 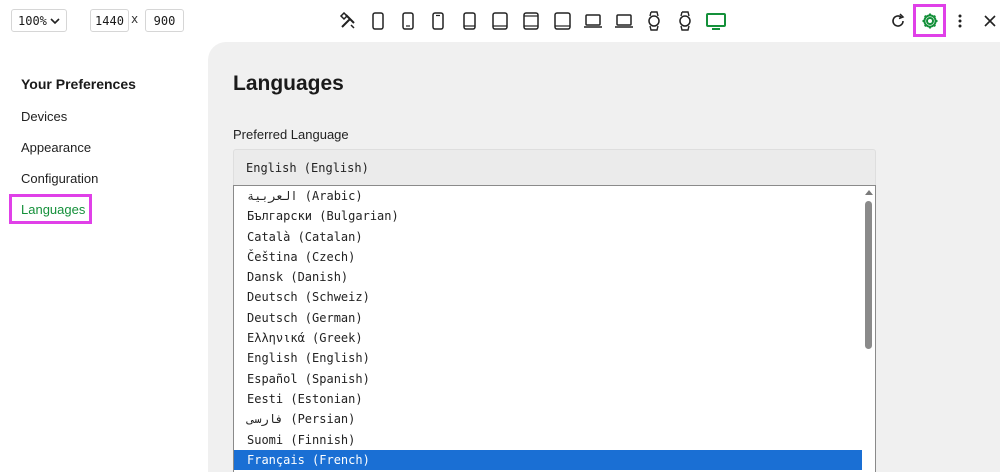 What do you see at coordinates (548, 358) in the screenshot?
I see `language-option: English (English)` at bounding box center [548, 358].